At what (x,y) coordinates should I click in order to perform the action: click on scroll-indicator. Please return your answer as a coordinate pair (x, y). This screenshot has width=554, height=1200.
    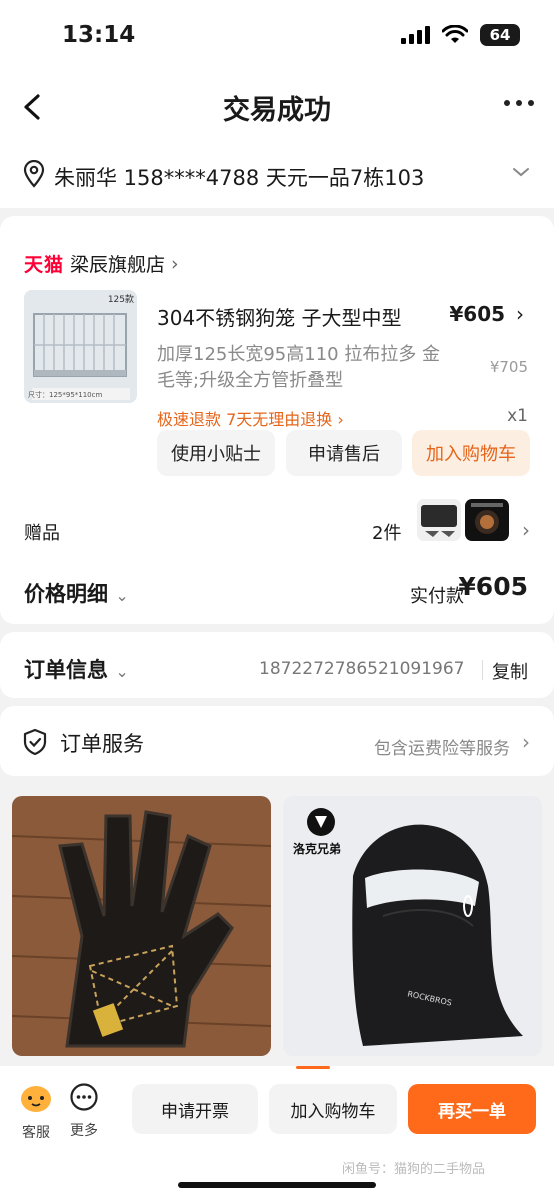
    Looking at the image, I should click on (313, 1067).